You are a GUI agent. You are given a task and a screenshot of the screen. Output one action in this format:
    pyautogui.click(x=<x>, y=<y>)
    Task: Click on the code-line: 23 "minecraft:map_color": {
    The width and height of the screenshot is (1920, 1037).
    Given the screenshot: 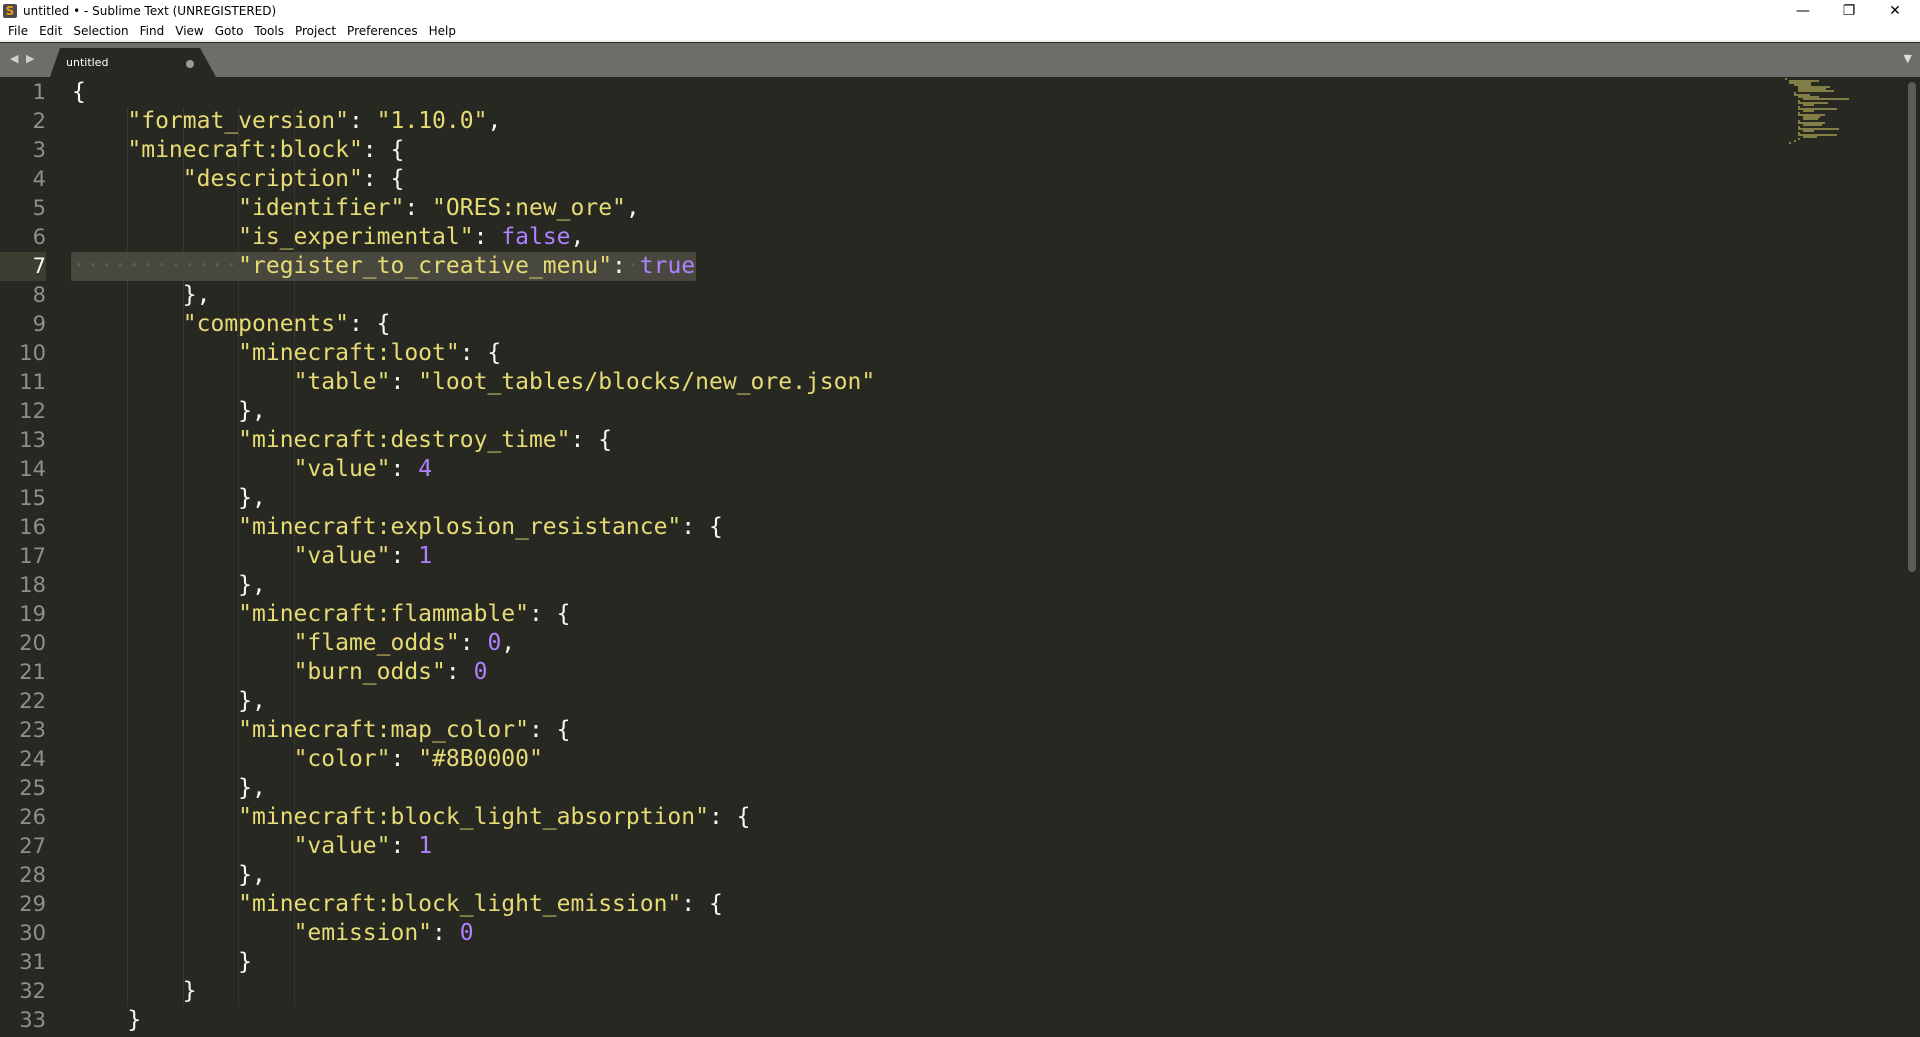 What is the action you would take?
    pyautogui.click(x=890, y=730)
    